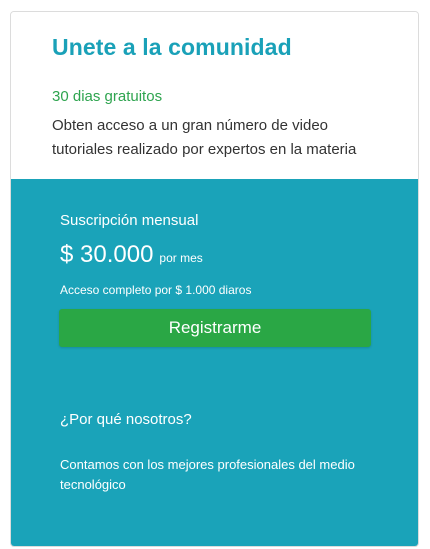 Image resolution: width=430 pixels, height=549 pixels. Describe the element at coordinates (215, 328) in the screenshot. I see `register-button: Registrarme` at that location.